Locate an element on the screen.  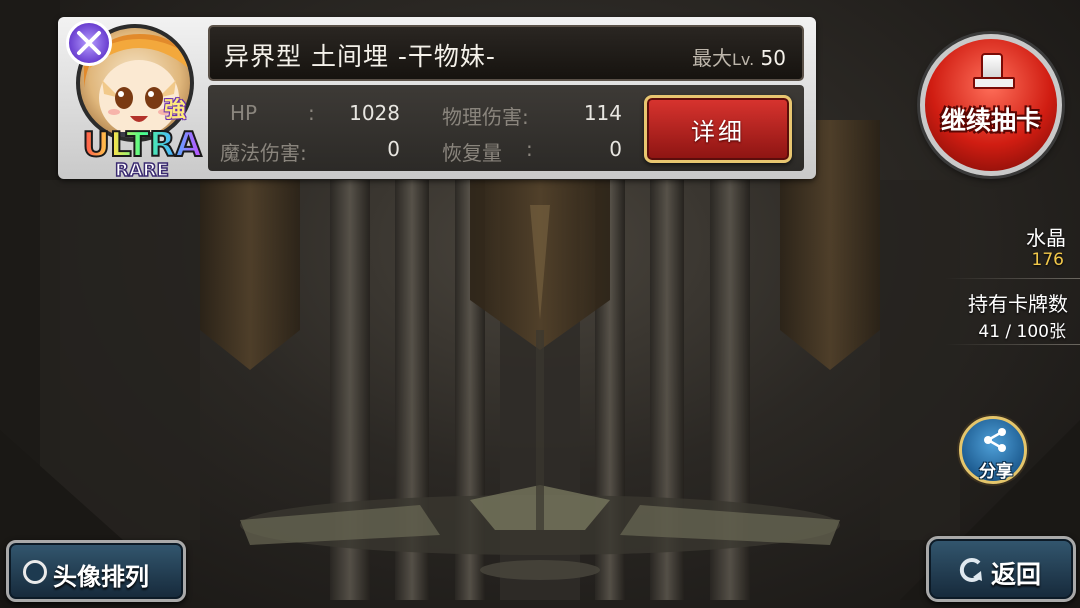
max-level-prefix: 最大 is located at coordinates (711, 58).